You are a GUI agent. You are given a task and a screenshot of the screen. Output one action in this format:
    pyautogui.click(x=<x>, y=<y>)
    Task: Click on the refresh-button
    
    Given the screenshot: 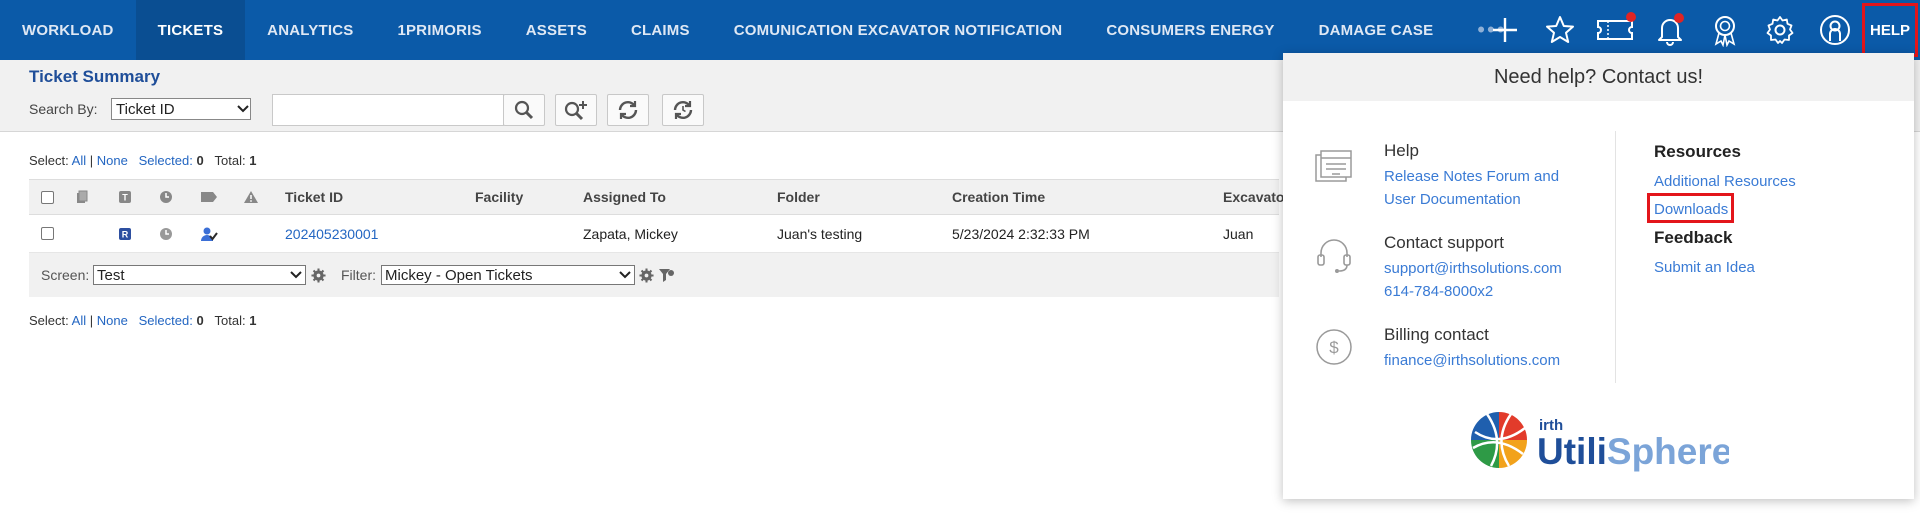 What is the action you would take?
    pyautogui.click(x=628, y=110)
    